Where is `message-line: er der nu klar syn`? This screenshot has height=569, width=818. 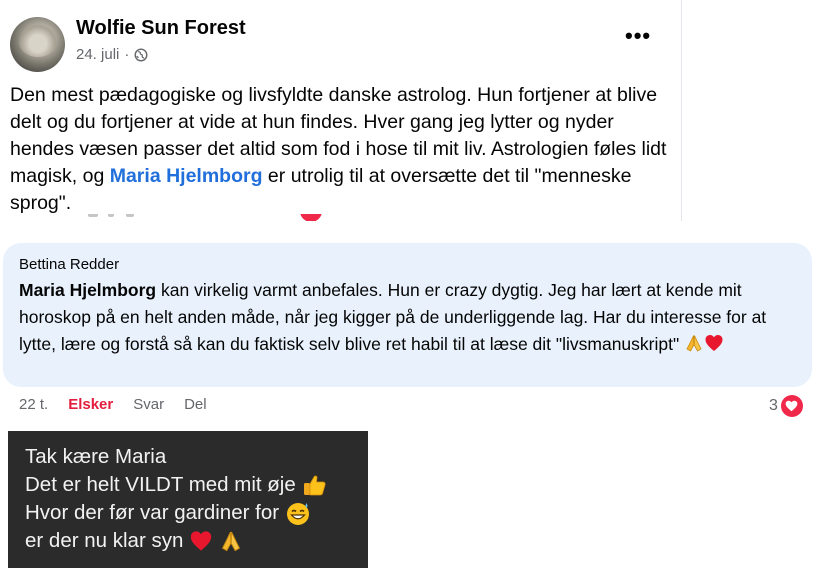 message-line: er der nu klar syn is located at coordinates (176, 541).